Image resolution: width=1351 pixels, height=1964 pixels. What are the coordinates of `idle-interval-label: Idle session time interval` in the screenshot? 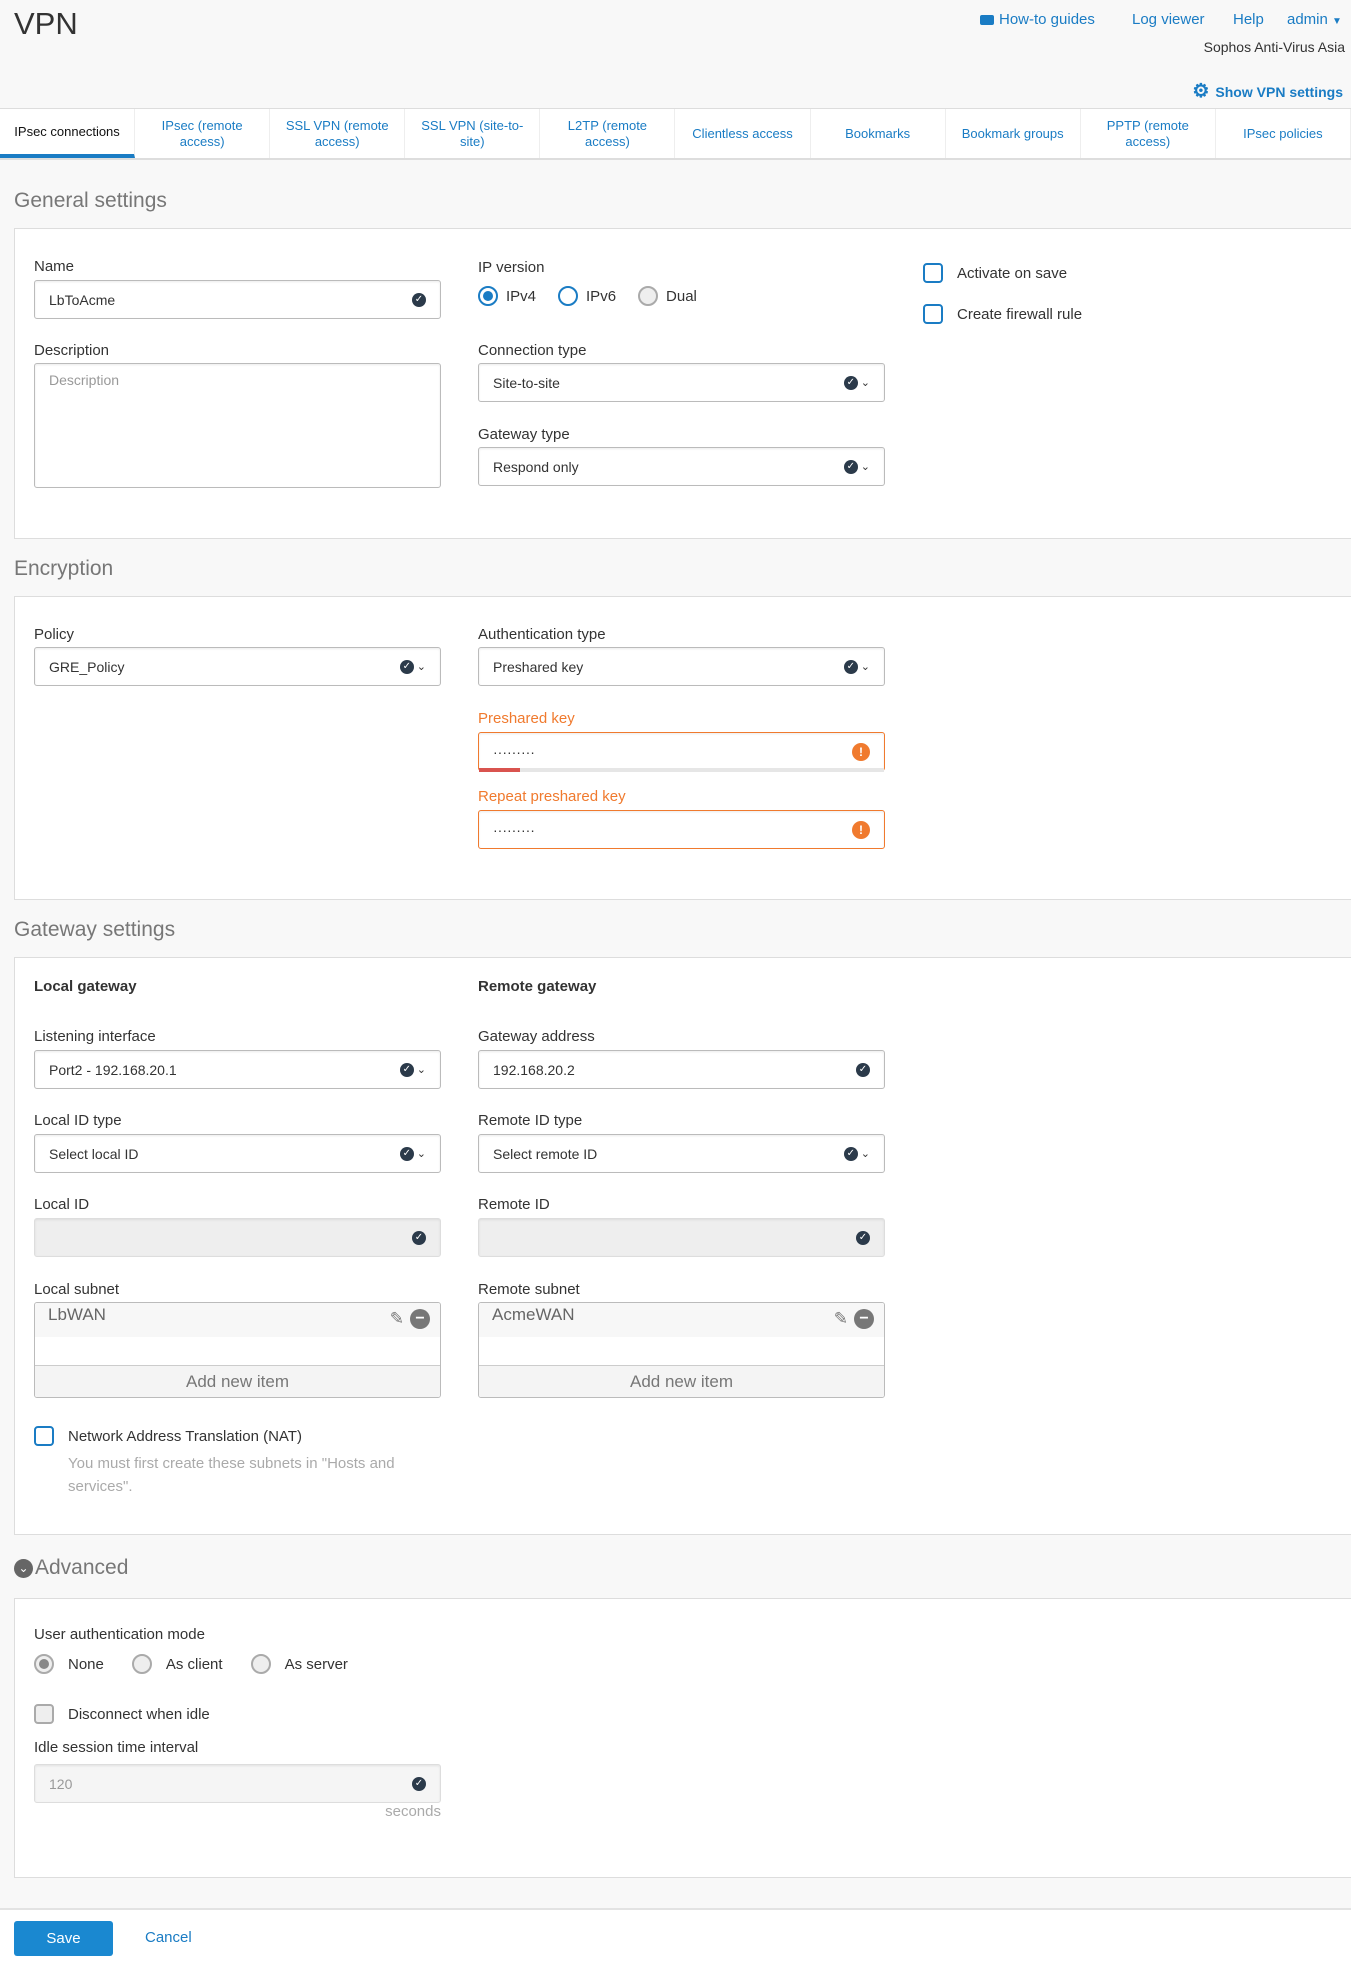 It's located at (116, 1747).